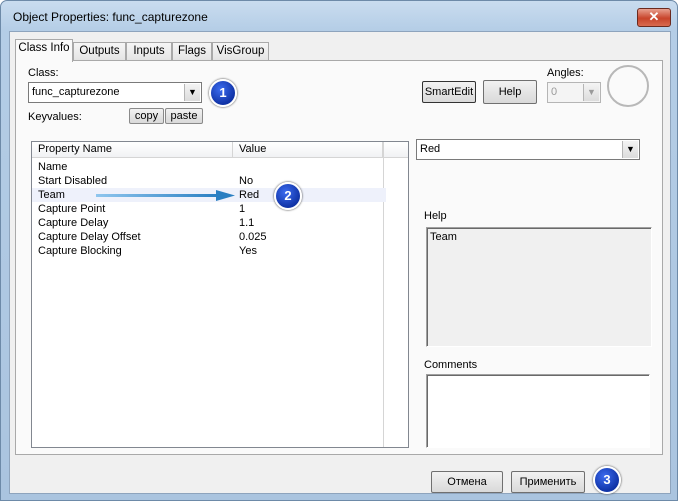 The image size is (678, 501). I want to click on annotation-arrow, so click(165, 195).